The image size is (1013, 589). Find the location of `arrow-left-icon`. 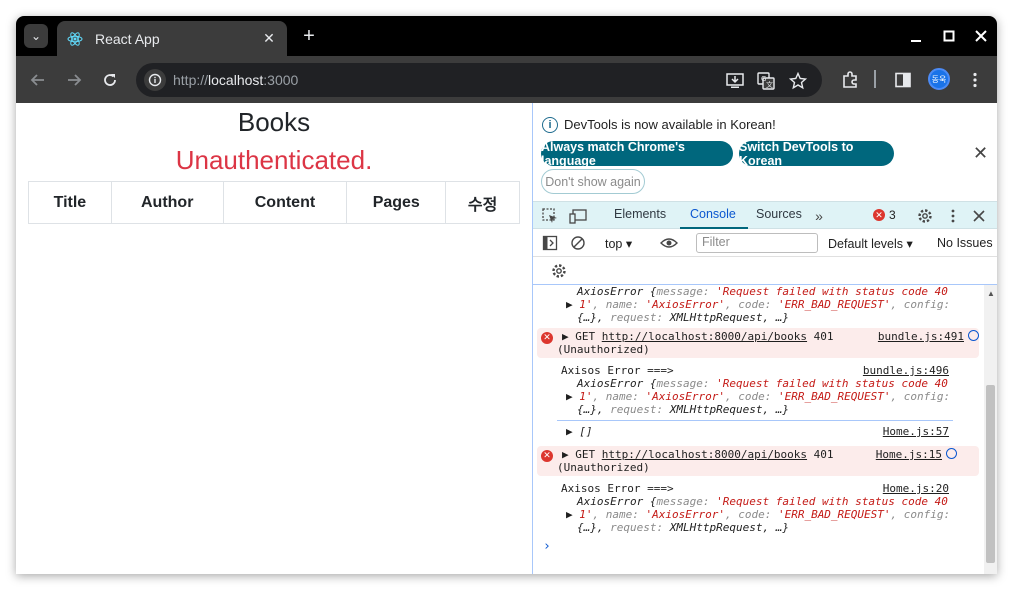

arrow-left-icon is located at coordinates (37, 80).